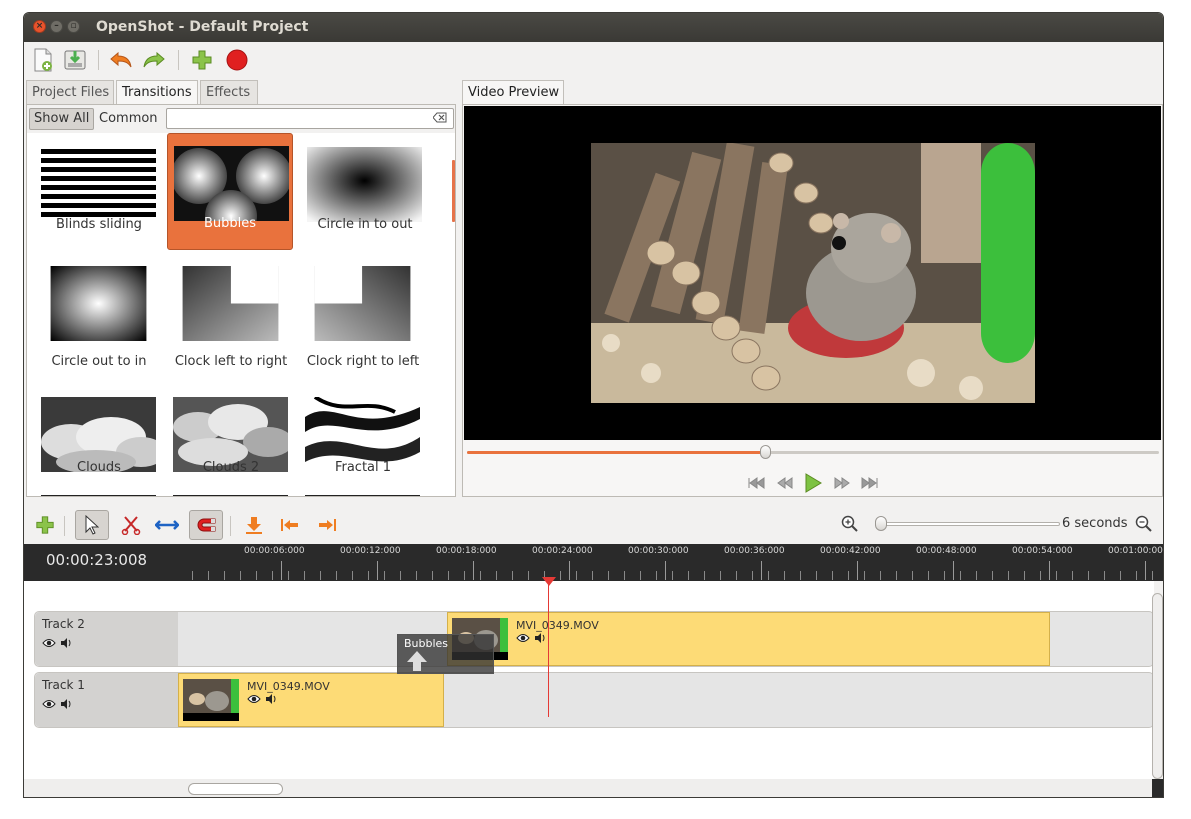  Describe the element at coordinates (548, 649) in the screenshot. I see `playhead-line` at that location.